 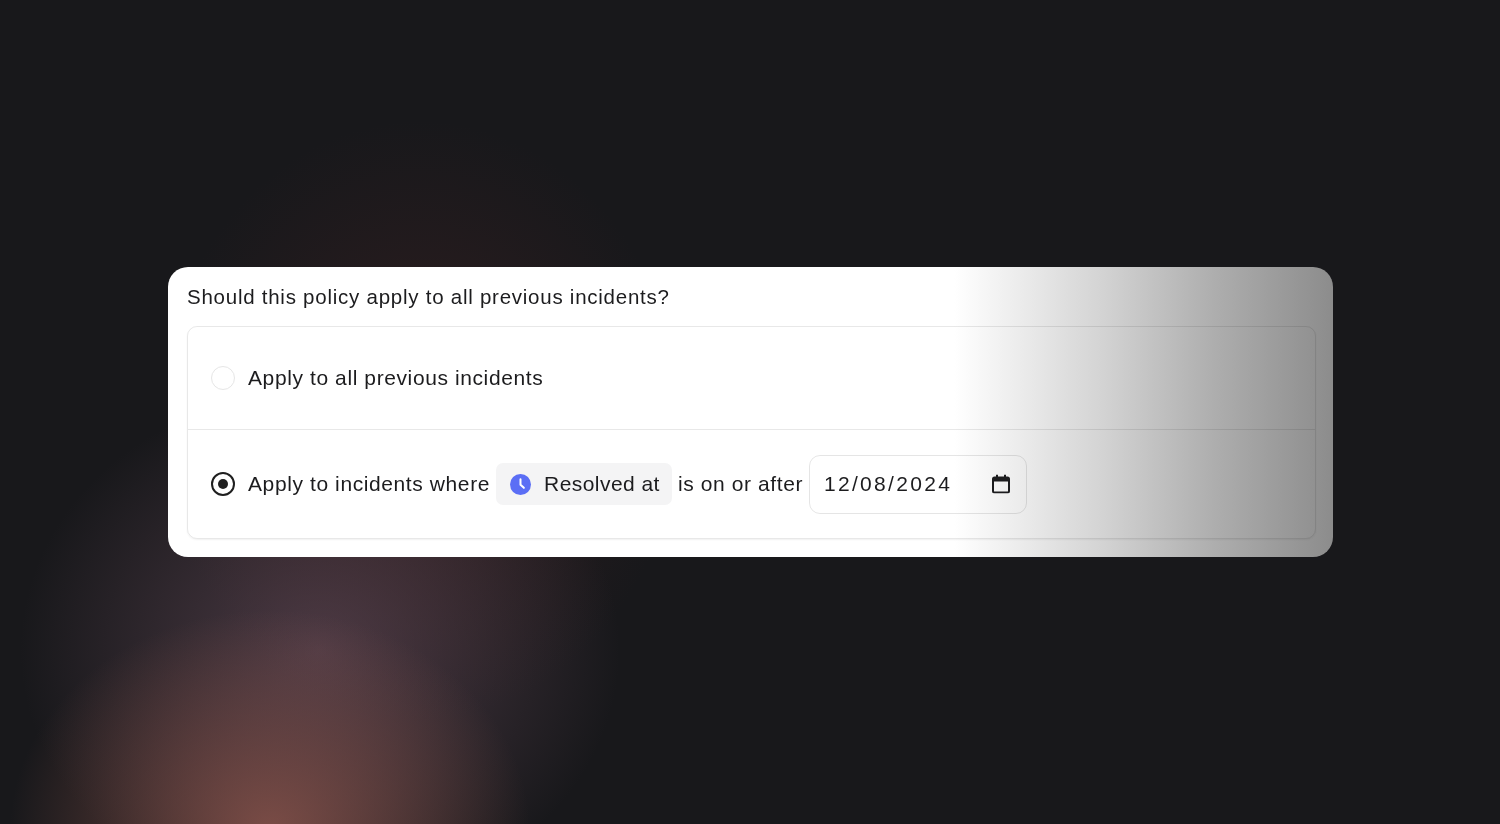 I want to click on calendar-icon, so click(x=1001, y=484).